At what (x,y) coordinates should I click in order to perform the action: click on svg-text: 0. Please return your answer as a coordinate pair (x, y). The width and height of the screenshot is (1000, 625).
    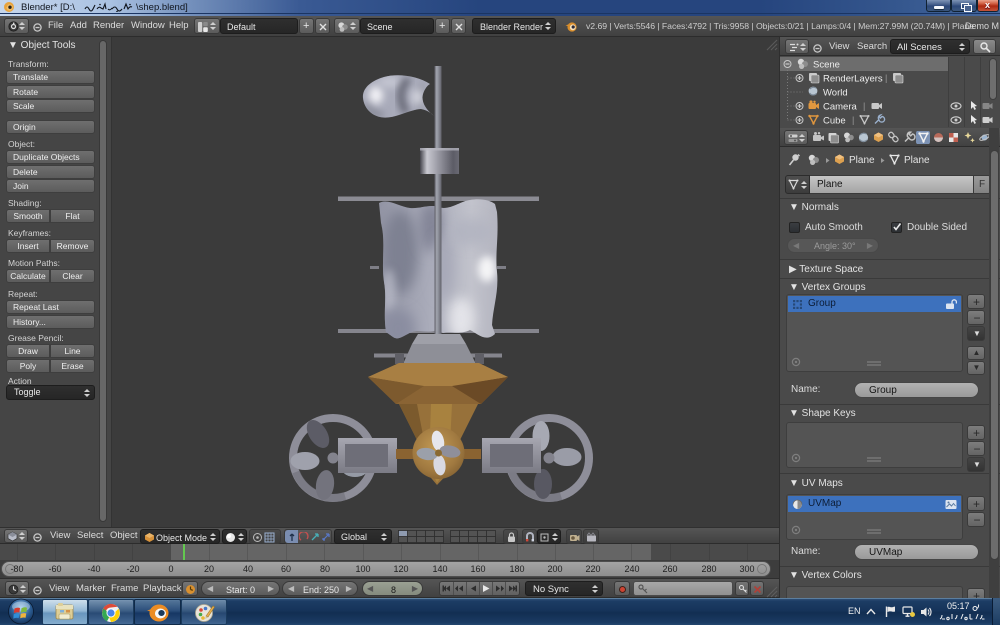
    Looking at the image, I should click on (170, 569).